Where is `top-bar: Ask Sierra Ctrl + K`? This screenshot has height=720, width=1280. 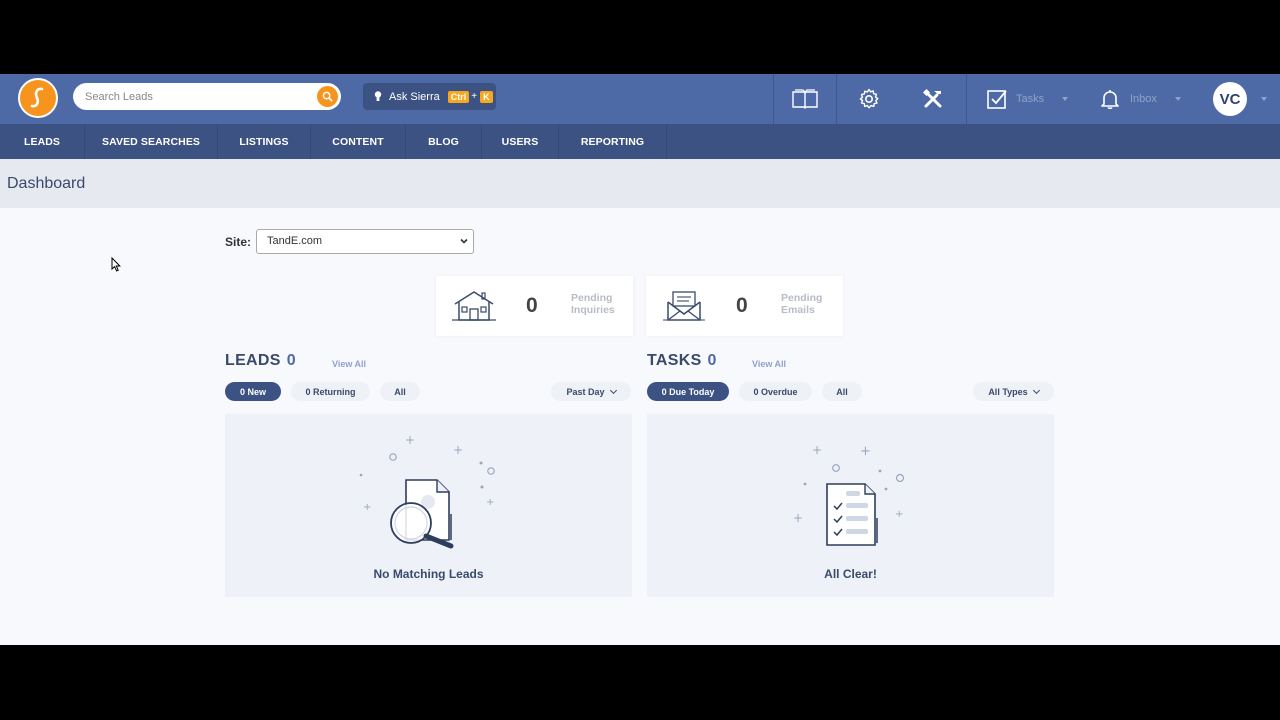
top-bar: Ask Sierra Ctrl + K is located at coordinates (640, 99).